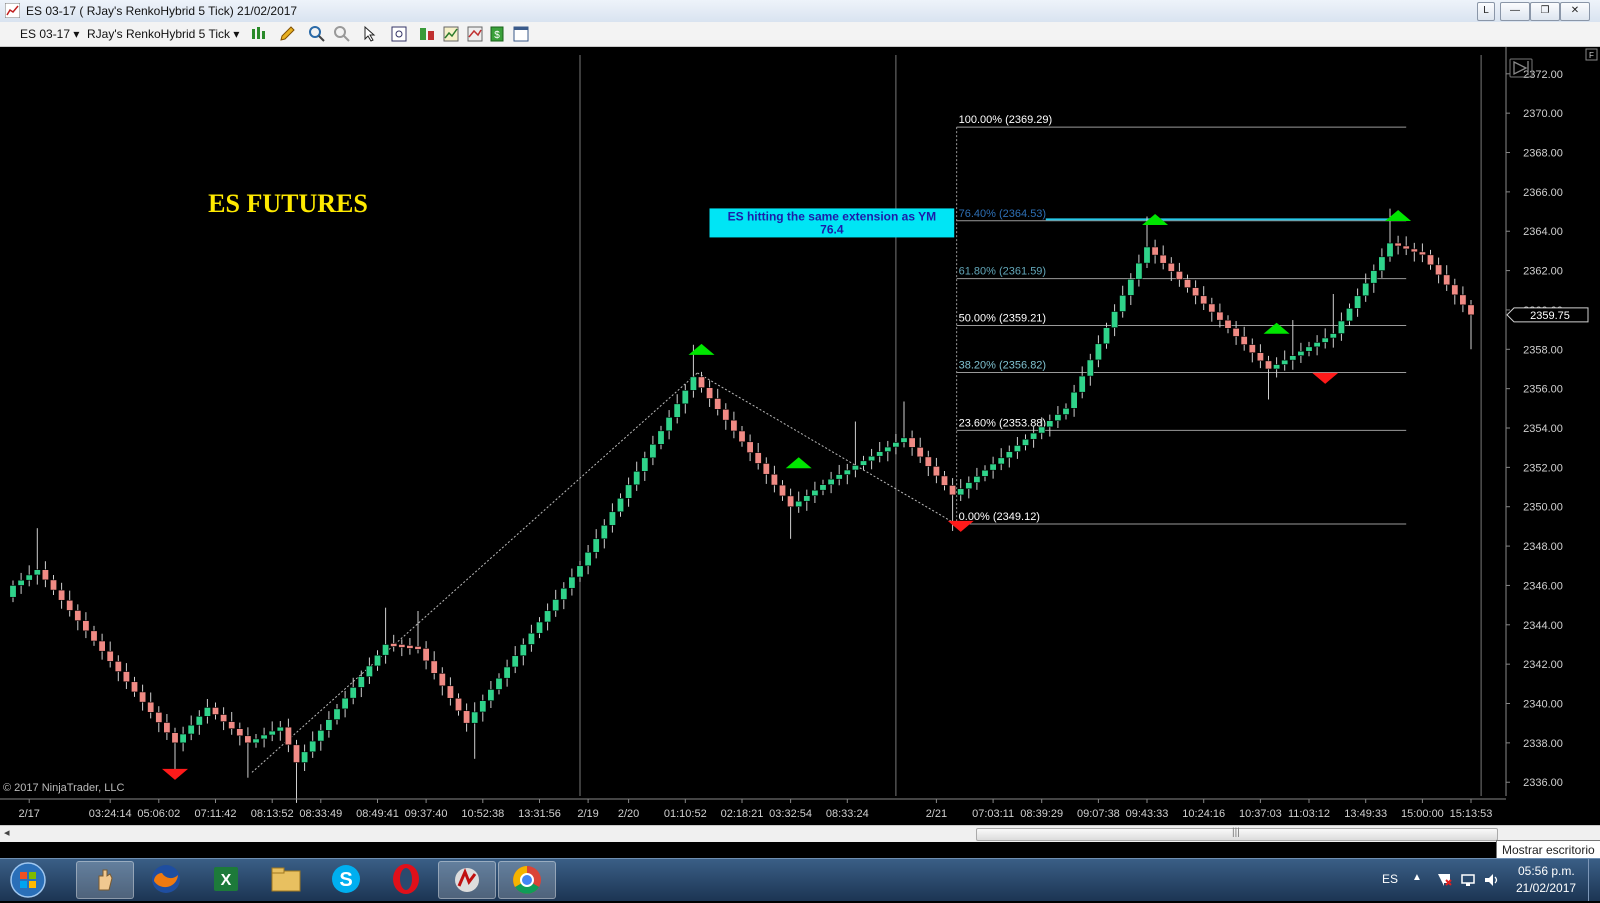 Image resolution: width=1600 pixels, height=903 pixels. Describe the element at coordinates (1543, 586) in the screenshot. I see `price-tick-label: 2346.00` at that location.